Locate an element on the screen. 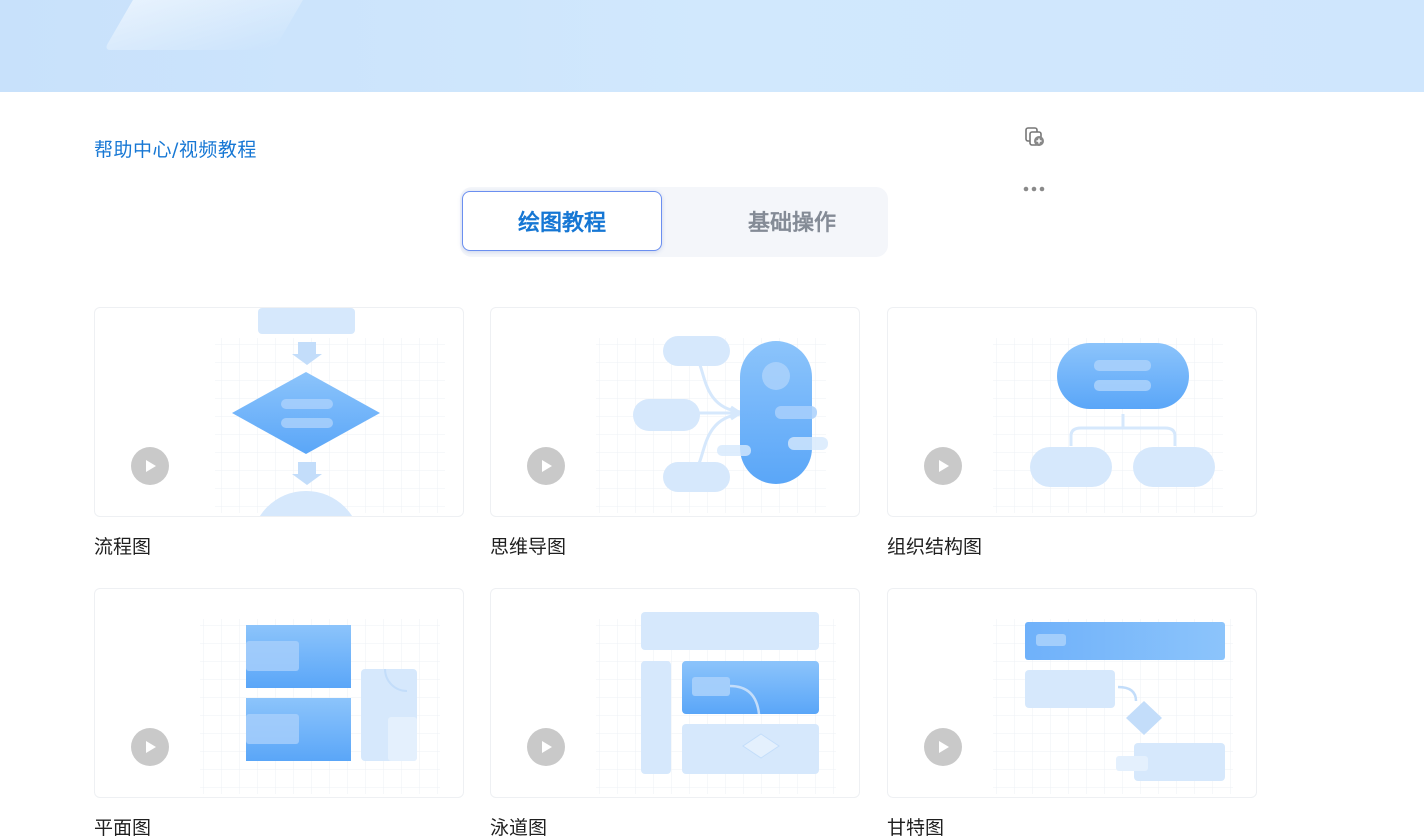 This screenshot has height=840, width=1424. mindmap-illustration is located at coordinates (712, 424).